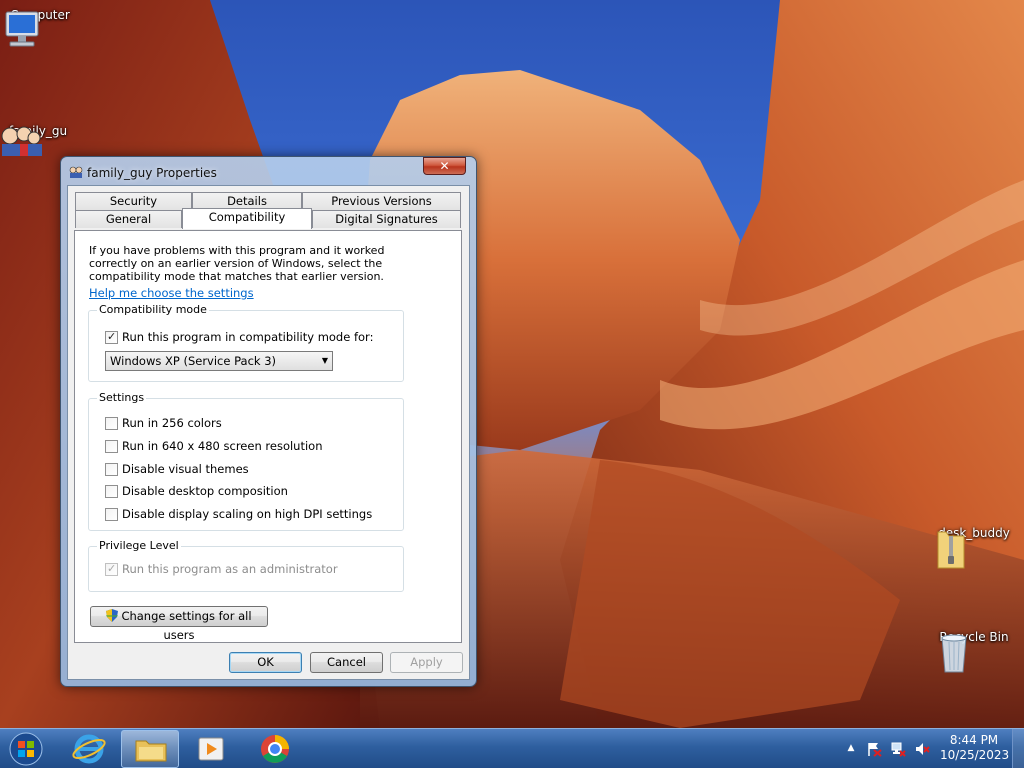 Image resolution: width=1024 pixels, height=768 pixels. I want to click on ok-button: OK, so click(265, 662).